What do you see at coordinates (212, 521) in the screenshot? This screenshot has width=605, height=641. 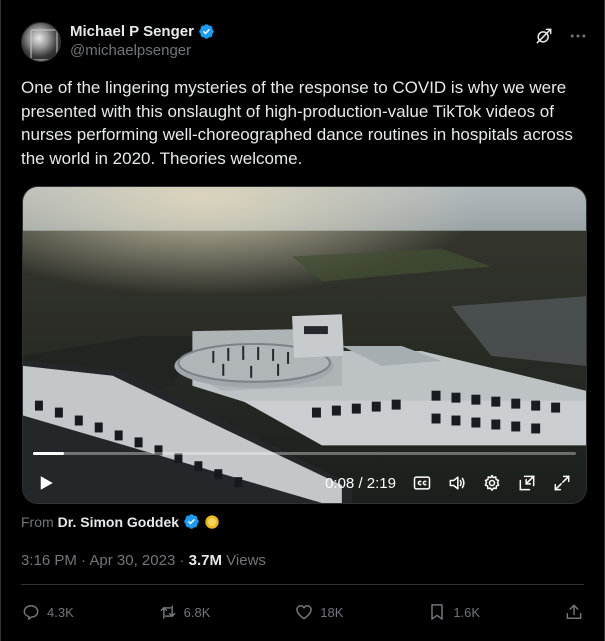 I see `affiliate-badge-icon` at bounding box center [212, 521].